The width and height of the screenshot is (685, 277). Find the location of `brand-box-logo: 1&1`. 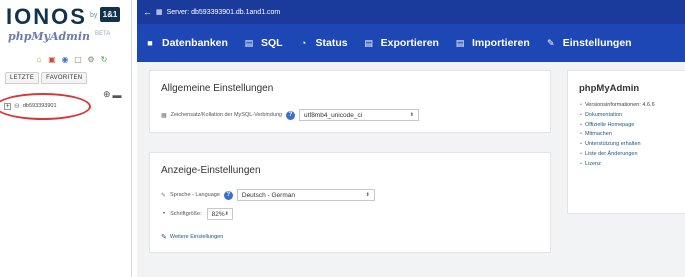

brand-box-logo: 1&1 is located at coordinates (110, 14).